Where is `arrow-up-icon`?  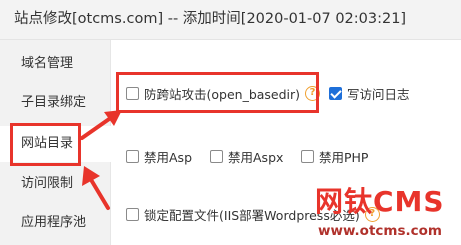 arrow-up-icon is located at coordinates (96, 188).